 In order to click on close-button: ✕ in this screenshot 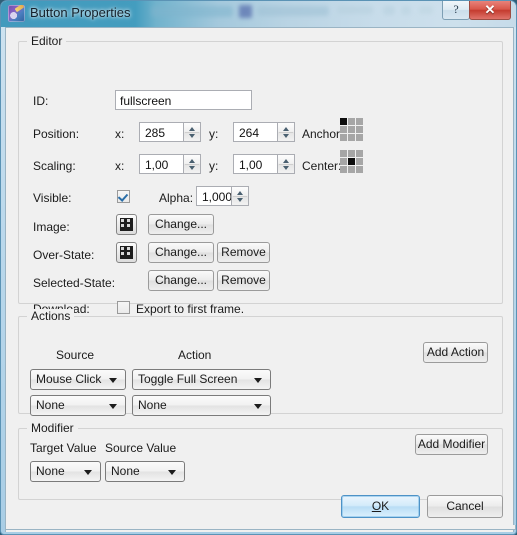, I will do `click(490, 10)`.